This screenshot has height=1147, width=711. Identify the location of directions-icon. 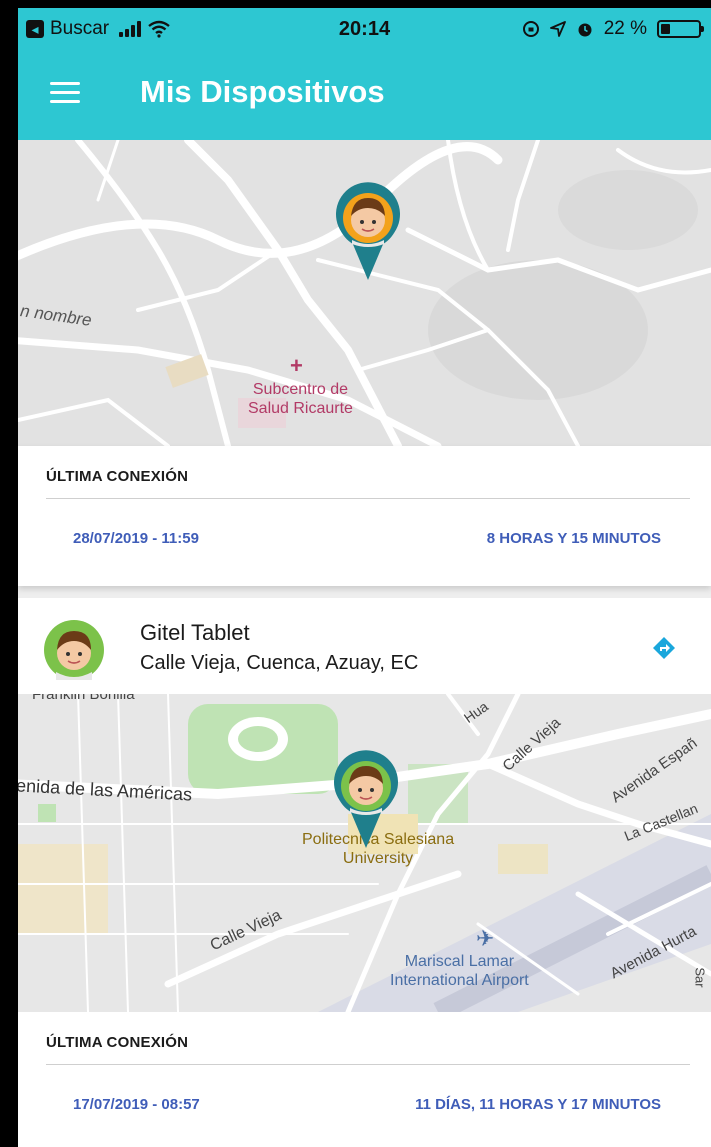
(664, 648).